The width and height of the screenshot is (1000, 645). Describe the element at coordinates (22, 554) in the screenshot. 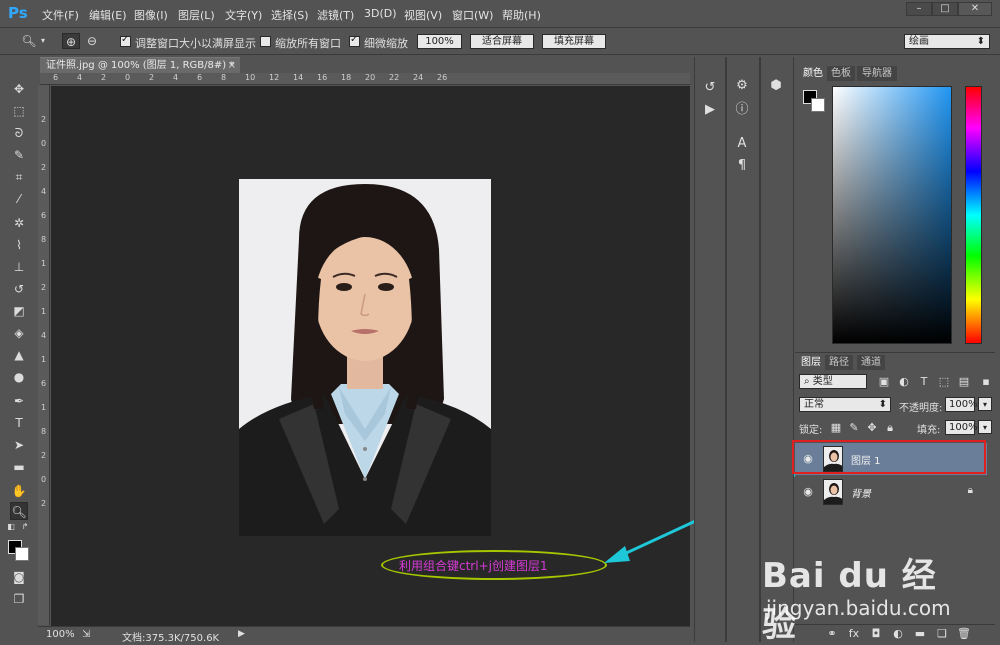

I see `background-color-swatch` at that location.